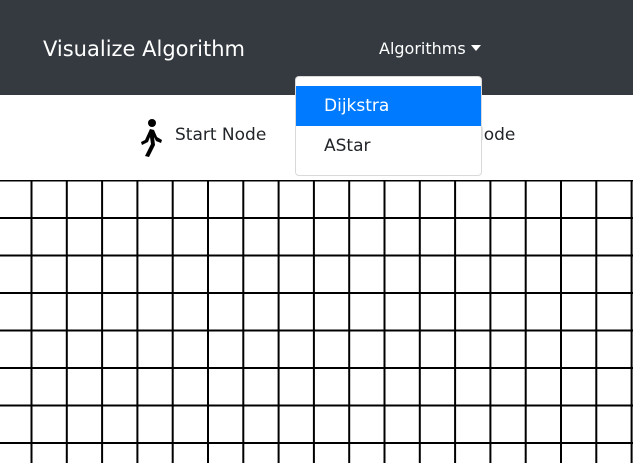 Image resolution: width=633 pixels, height=463 pixels. What do you see at coordinates (422, 48) in the screenshot?
I see `algorithms-dropdown-label: Algorithms` at bounding box center [422, 48].